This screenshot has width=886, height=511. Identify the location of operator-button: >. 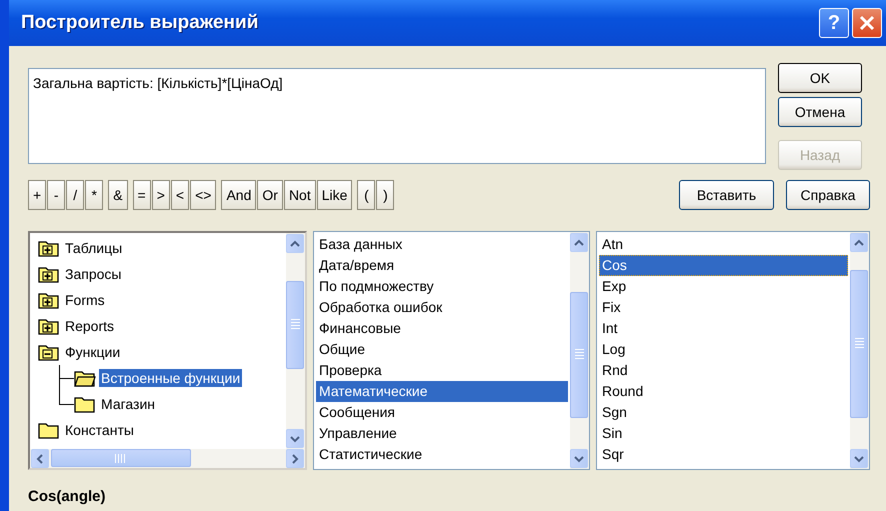
(161, 195).